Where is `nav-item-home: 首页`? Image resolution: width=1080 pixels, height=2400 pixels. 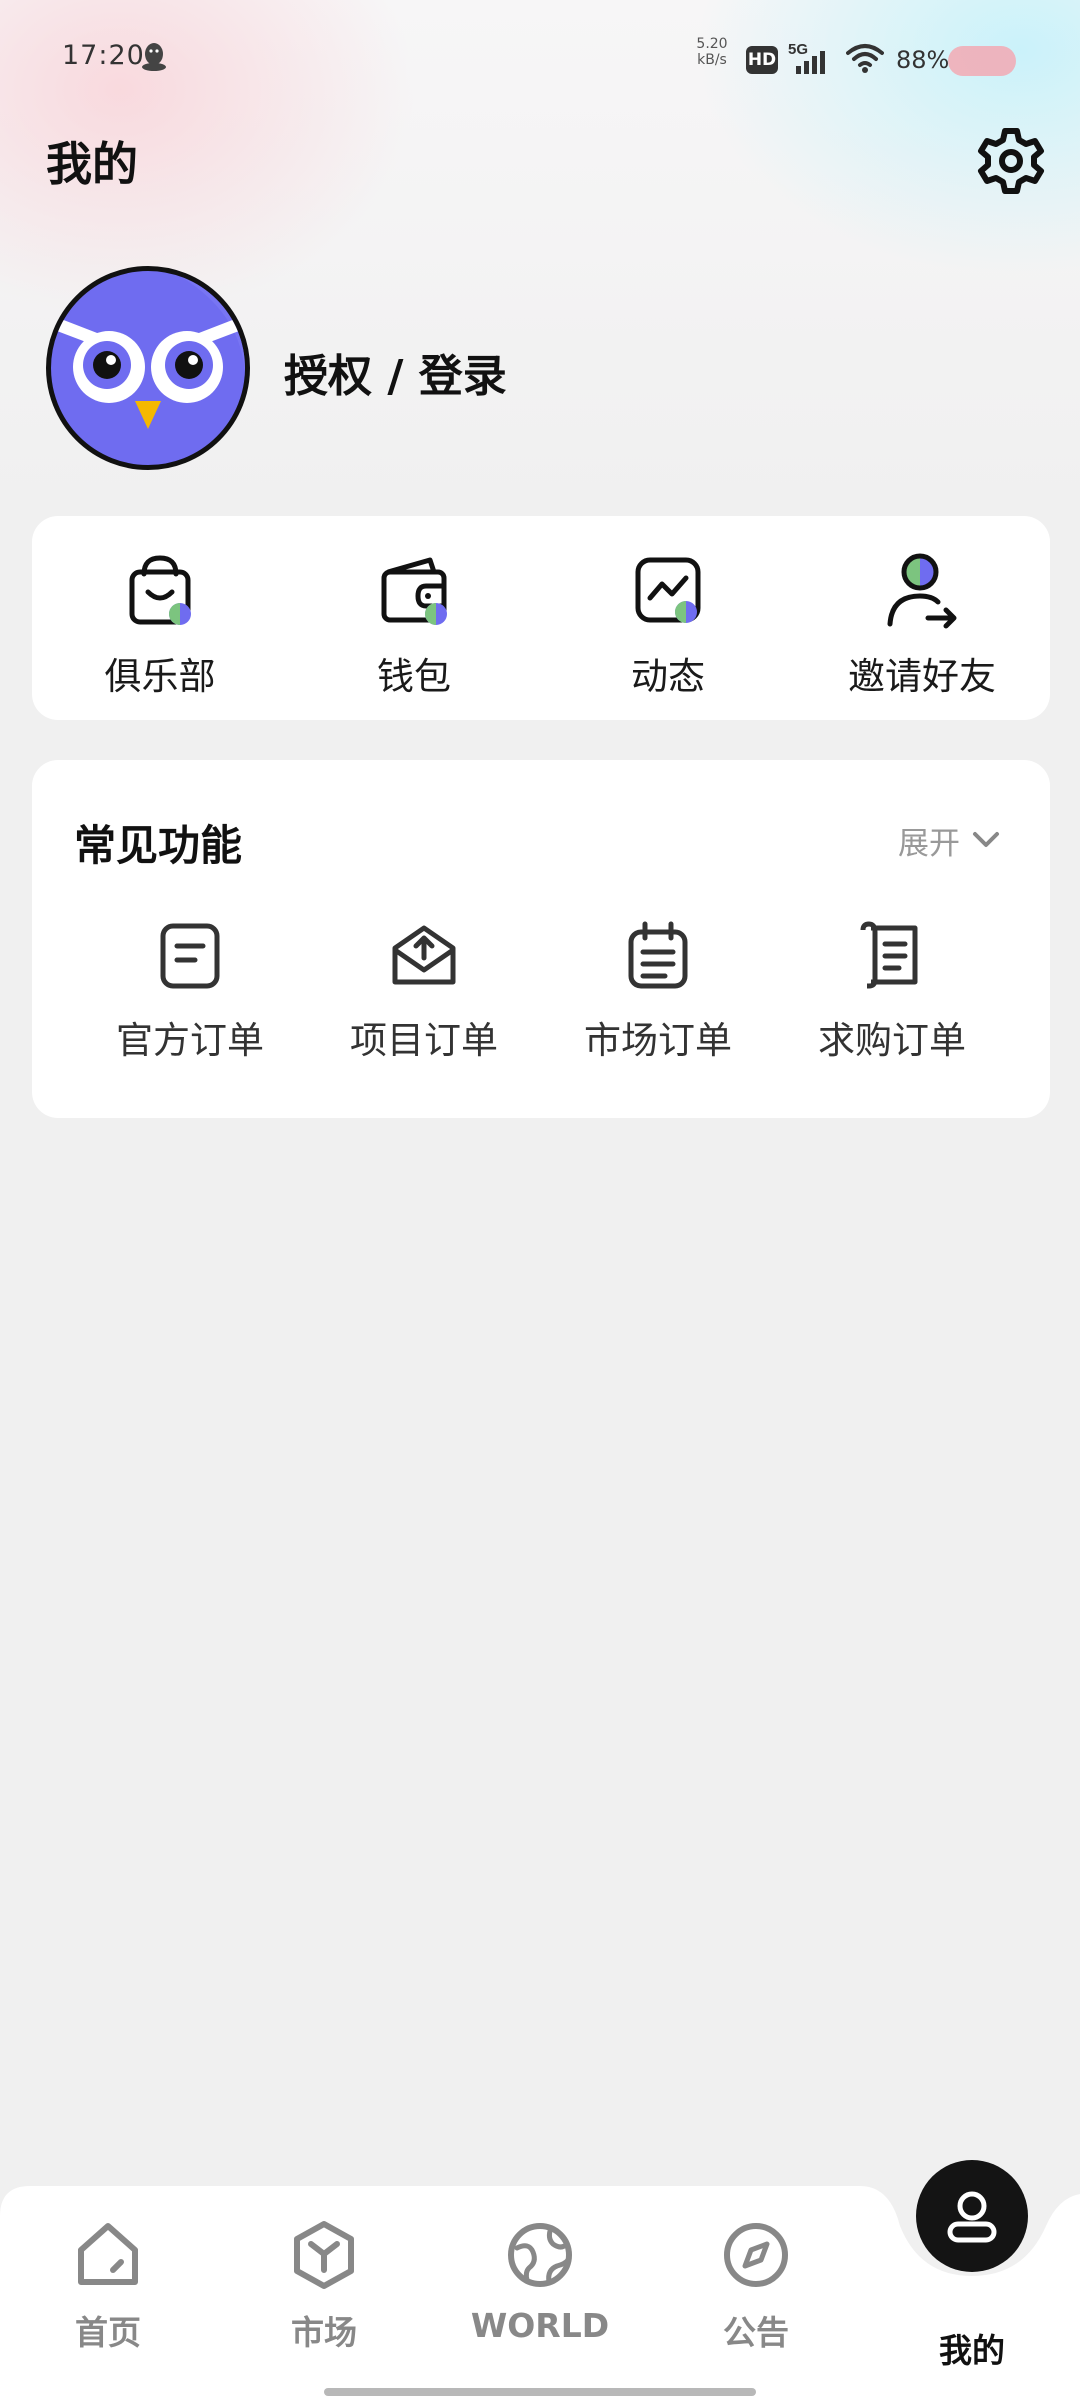
nav-item-home: 首页 is located at coordinates (108, 2287).